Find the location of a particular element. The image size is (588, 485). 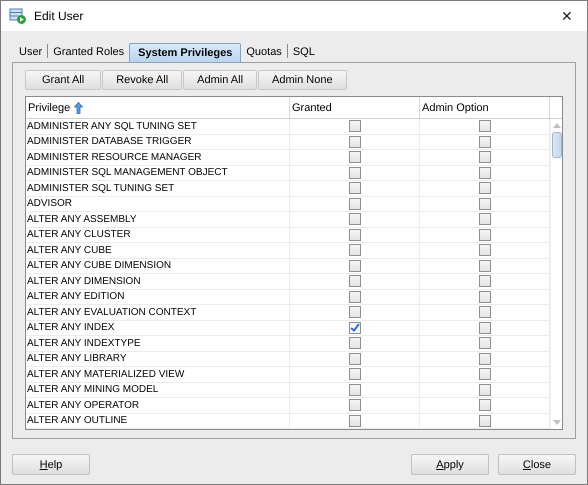

table-cell: ADMINISTER ANY SQL TUNING SET is located at coordinates (158, 126).